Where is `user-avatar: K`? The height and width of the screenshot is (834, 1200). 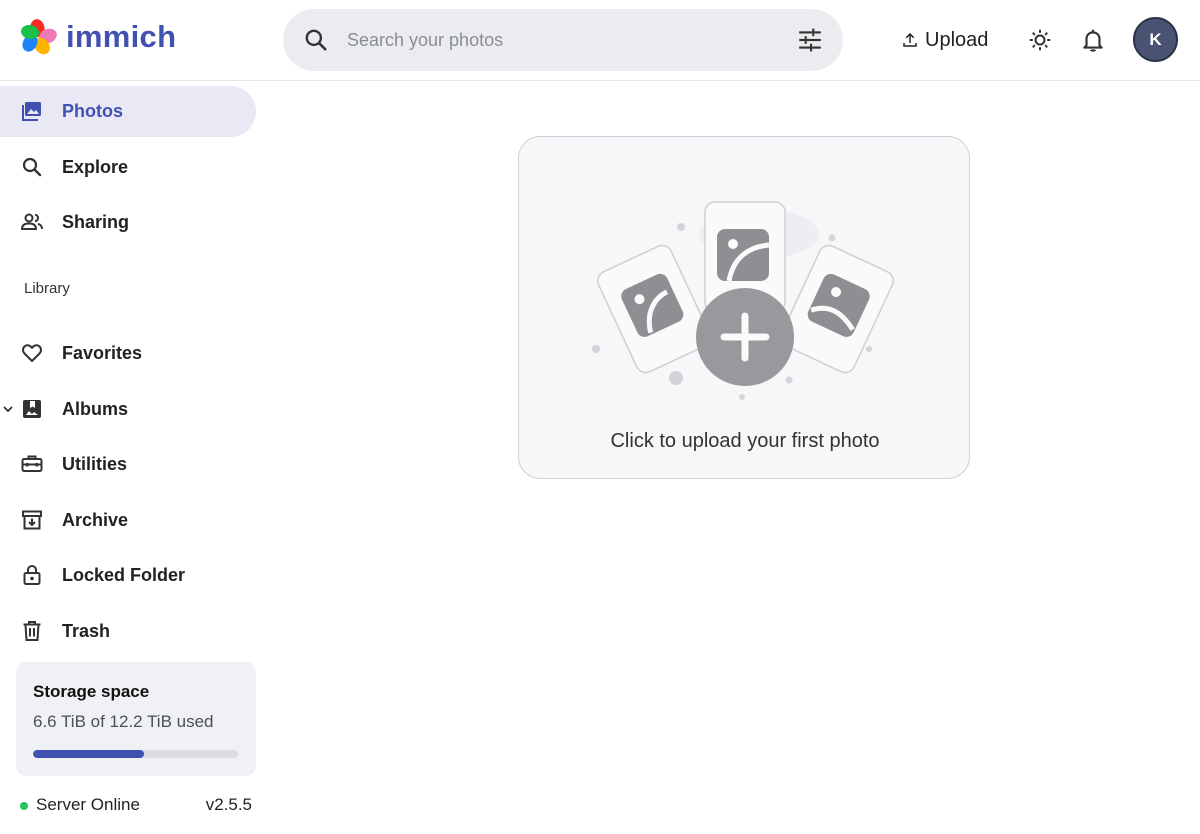 user-avatar: K is located at coordinates (1155, 39).